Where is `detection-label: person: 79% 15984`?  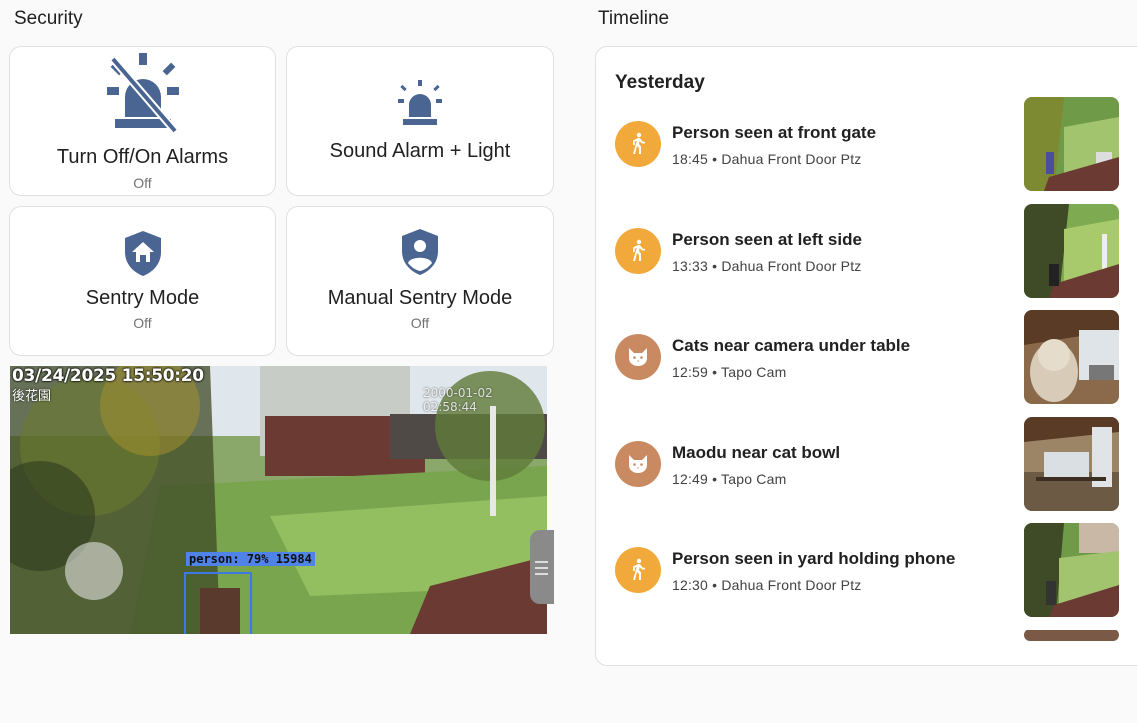
detection-label: person: 79% 15984 is located at coordinates (250, 559).